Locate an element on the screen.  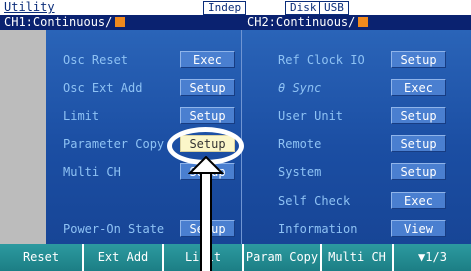
self-check-exec-button: Exec is located at coordinates (418, 200).